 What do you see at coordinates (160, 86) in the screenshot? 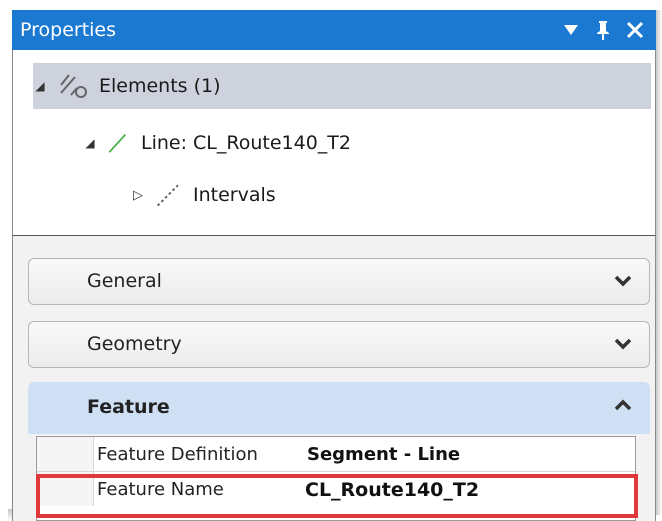
I see `tree-node-label: Elements (1)` at bounding box center [160, 86].